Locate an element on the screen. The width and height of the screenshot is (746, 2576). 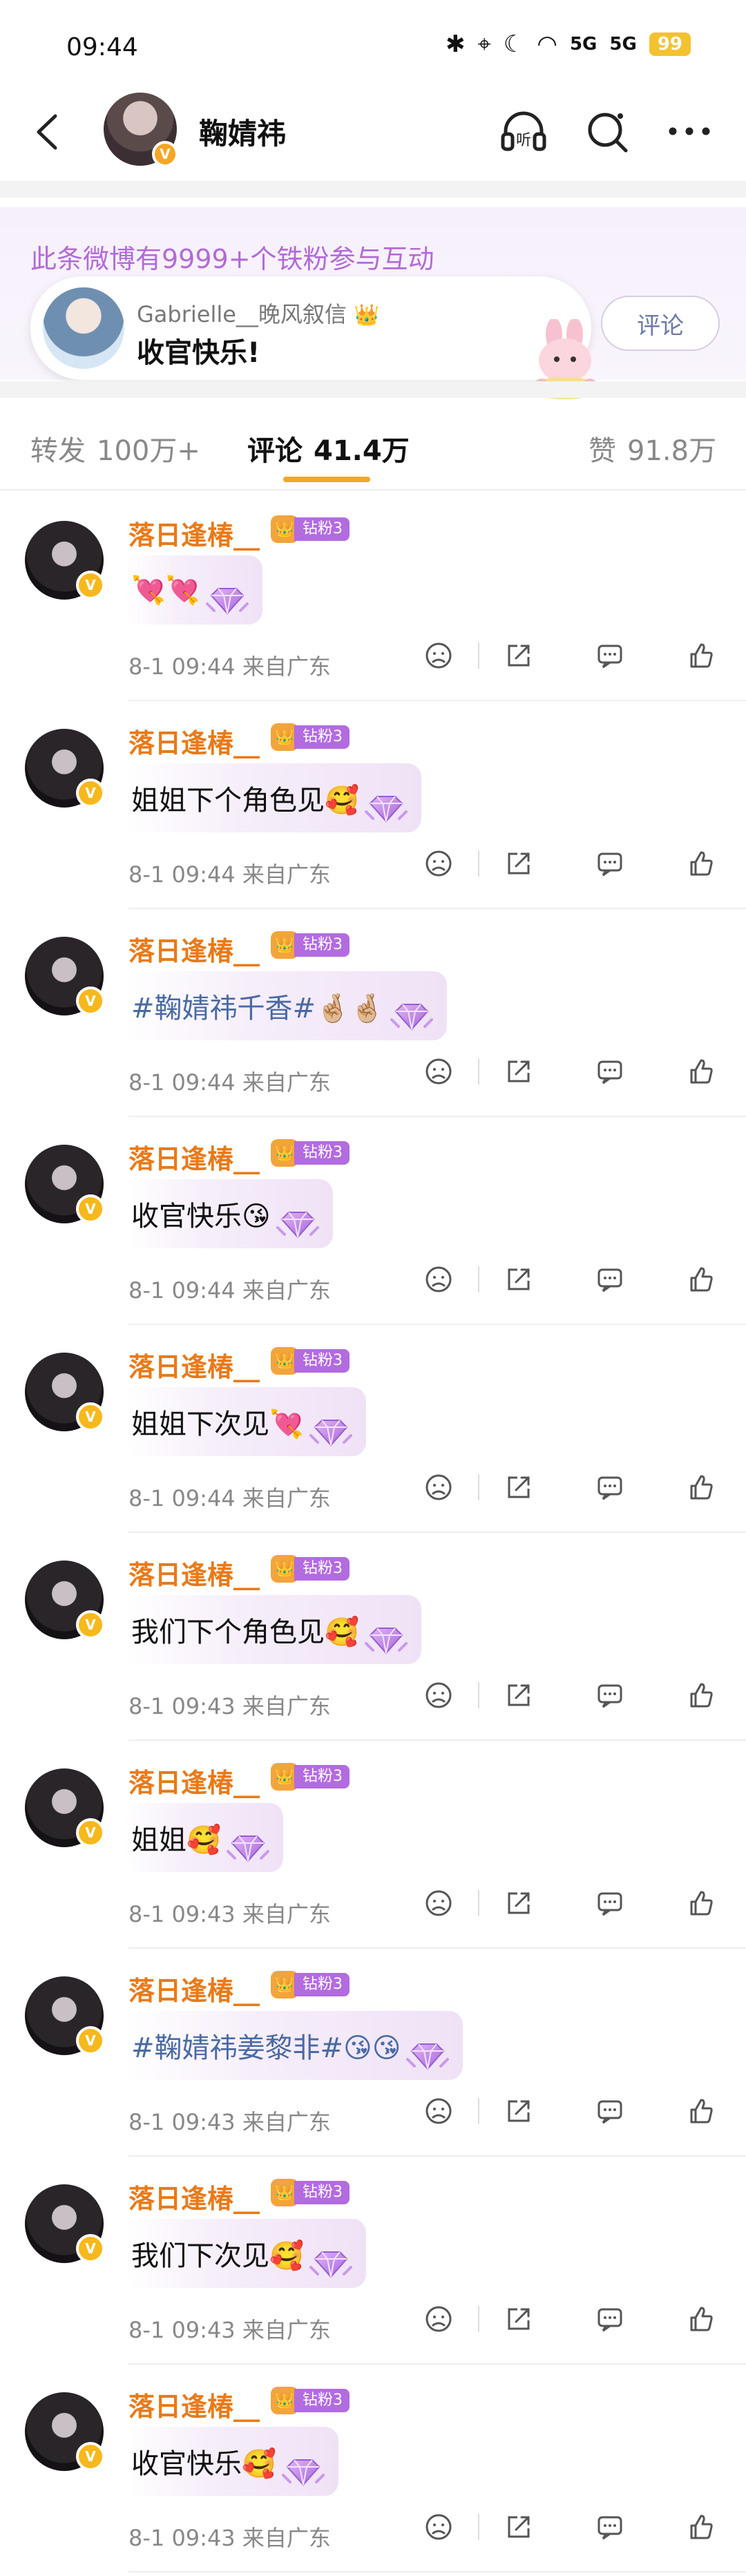
diamond-gem-icon is located at coordinates (386, 1641).